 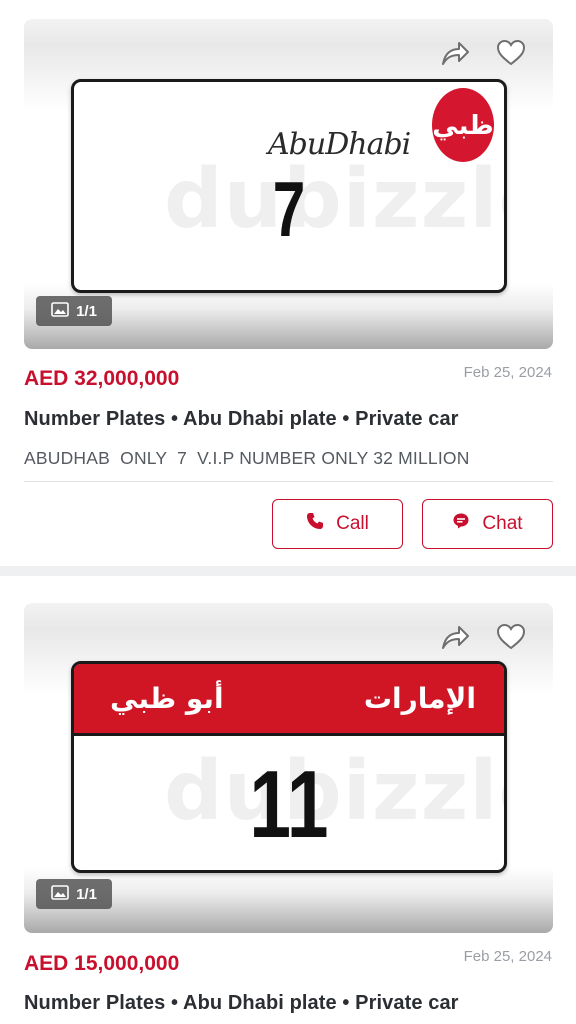 I want to click on plate-number: 7, so click(x=289, y=209).